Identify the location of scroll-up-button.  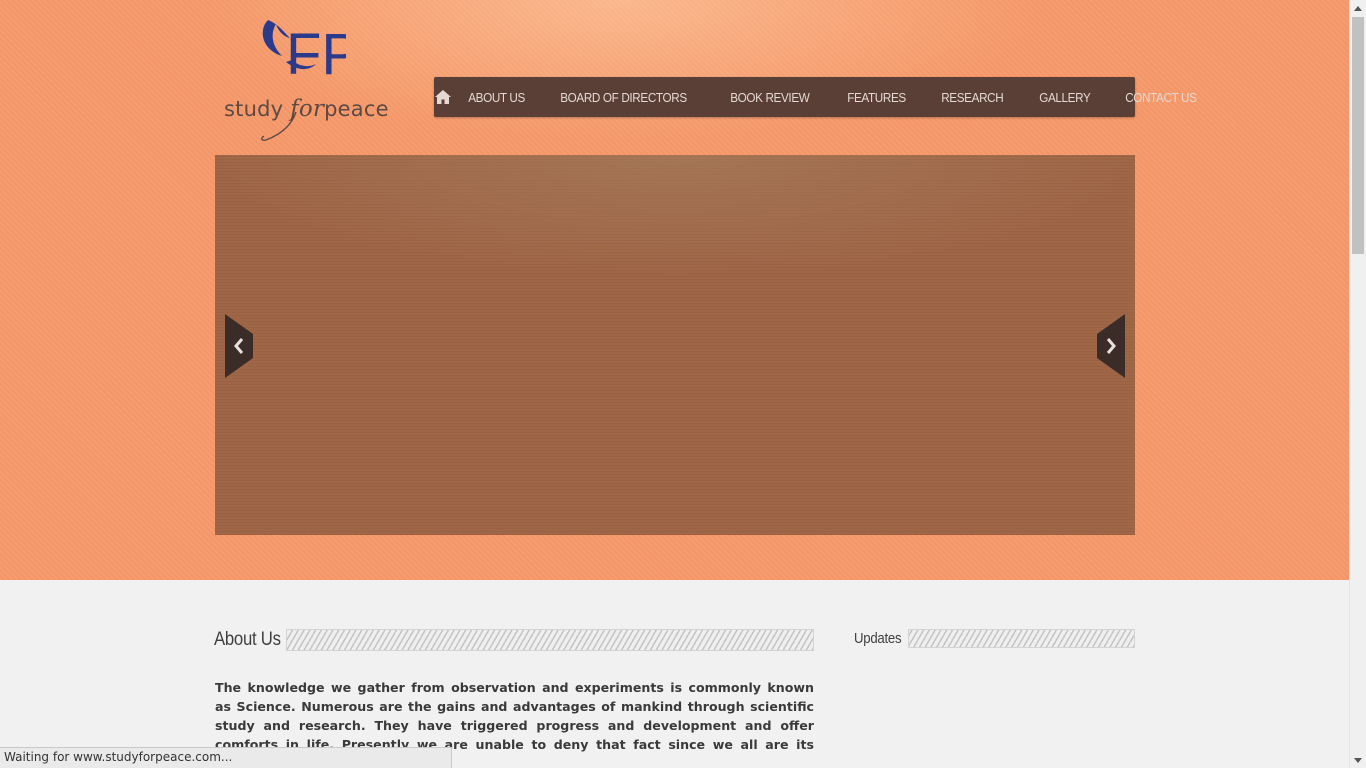
(1358, 8).